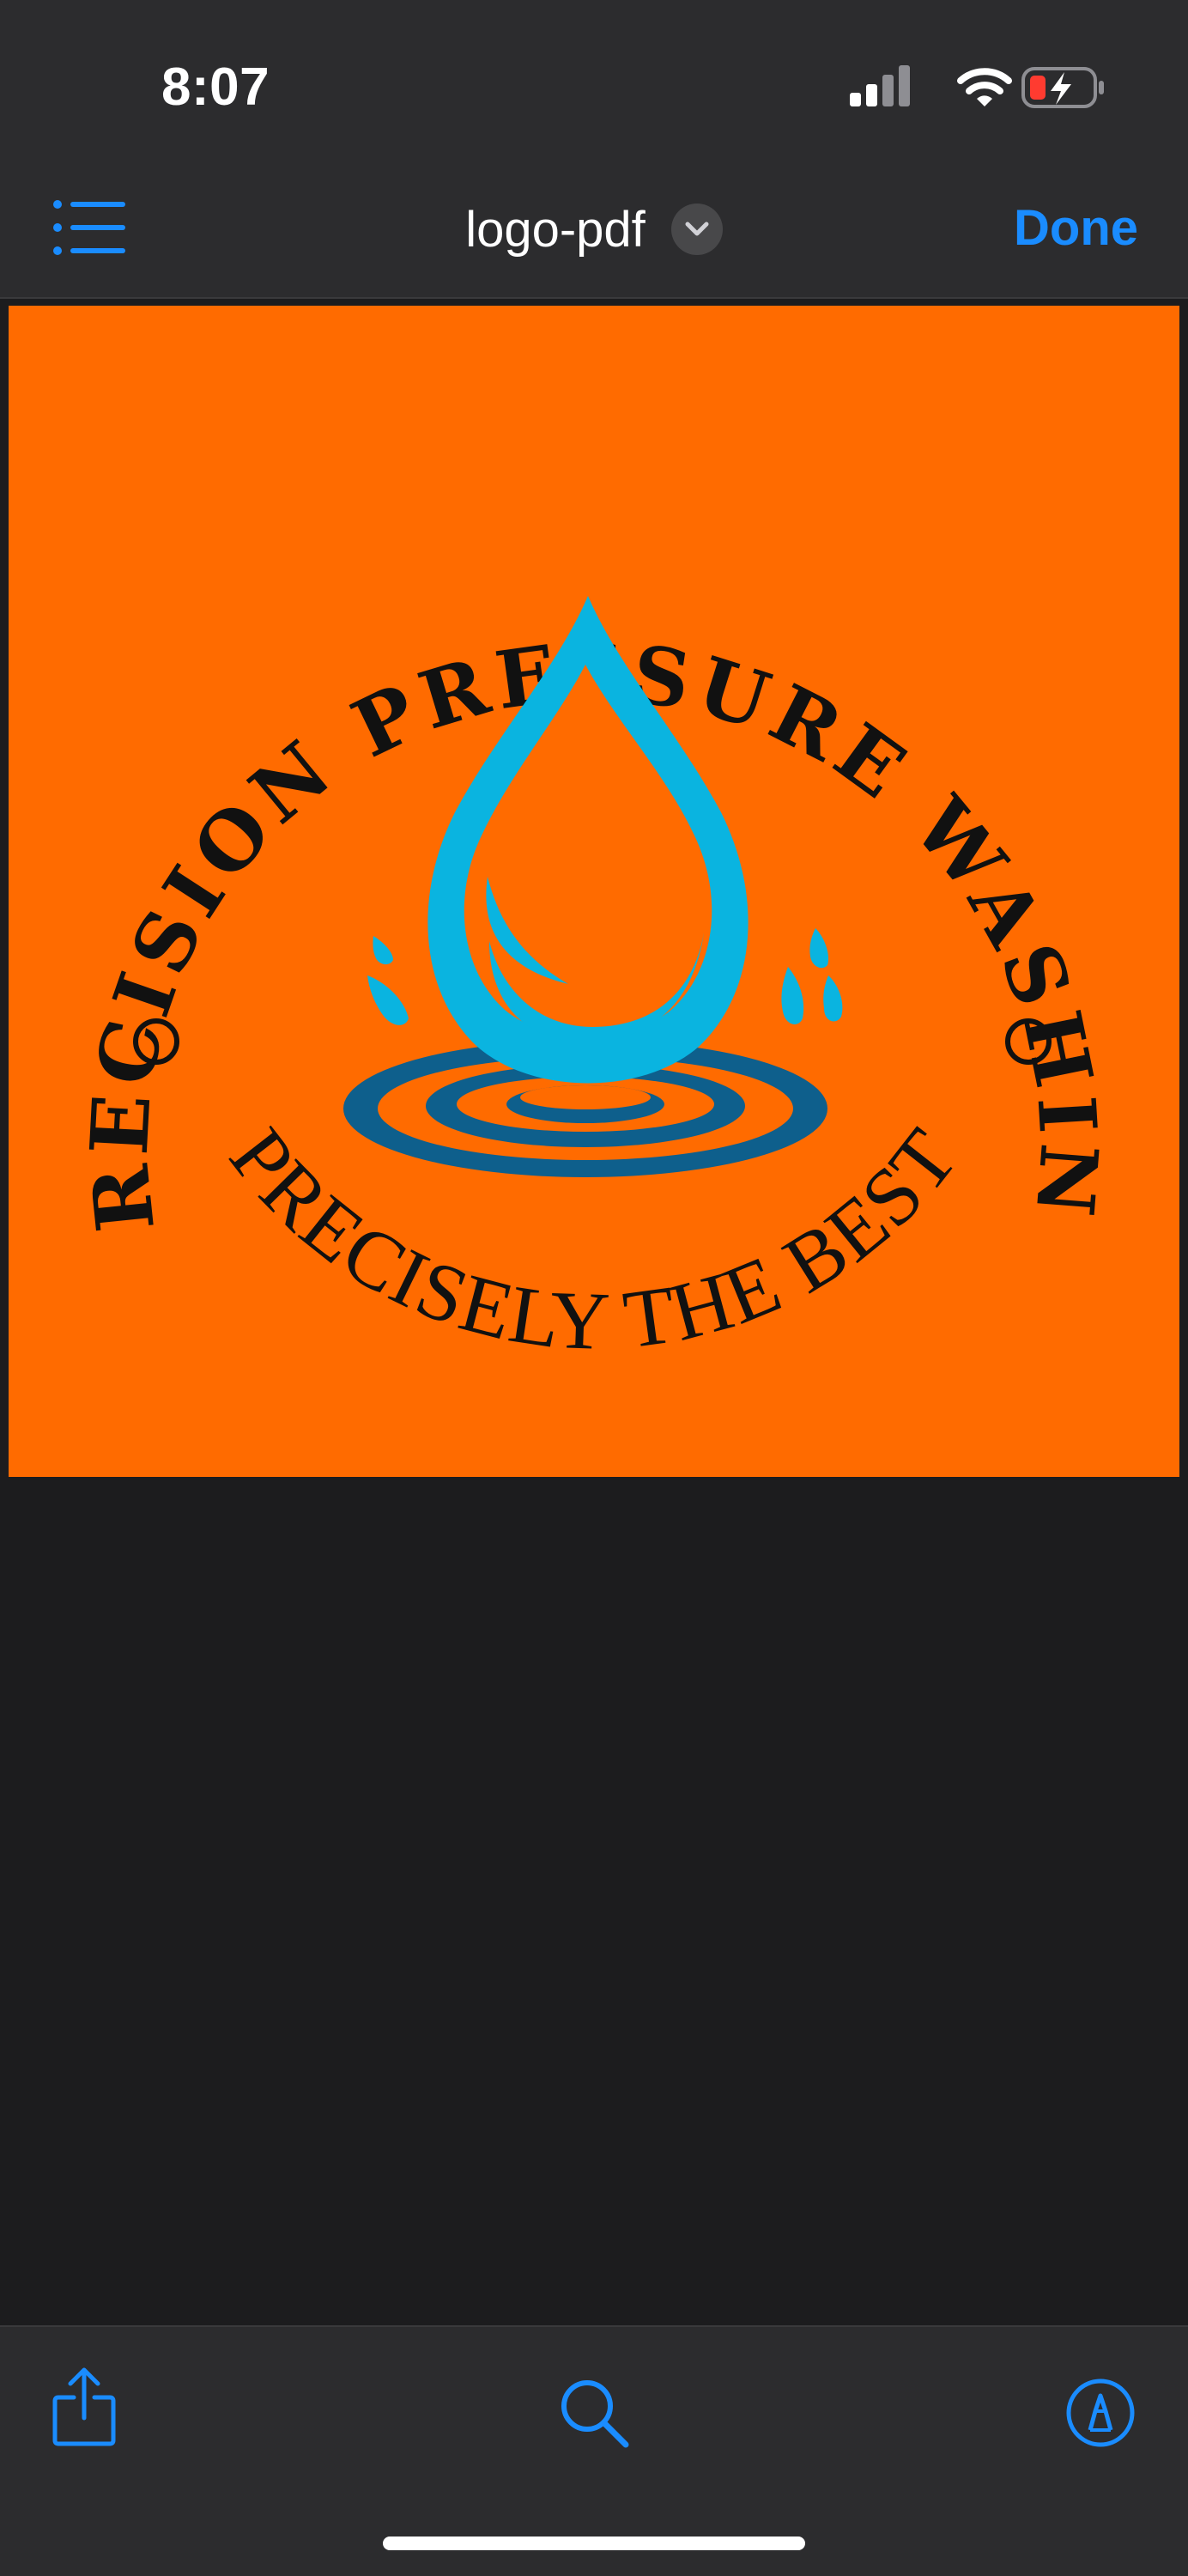  I want to click on battery-charging-icon, so click(1063, 87).